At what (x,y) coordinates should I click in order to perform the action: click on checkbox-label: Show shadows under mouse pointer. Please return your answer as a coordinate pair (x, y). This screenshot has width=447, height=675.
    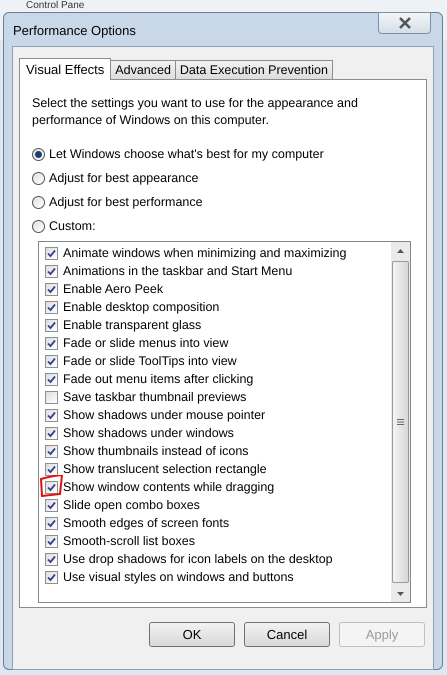
    Looking at the image, I should click on (164, 415).